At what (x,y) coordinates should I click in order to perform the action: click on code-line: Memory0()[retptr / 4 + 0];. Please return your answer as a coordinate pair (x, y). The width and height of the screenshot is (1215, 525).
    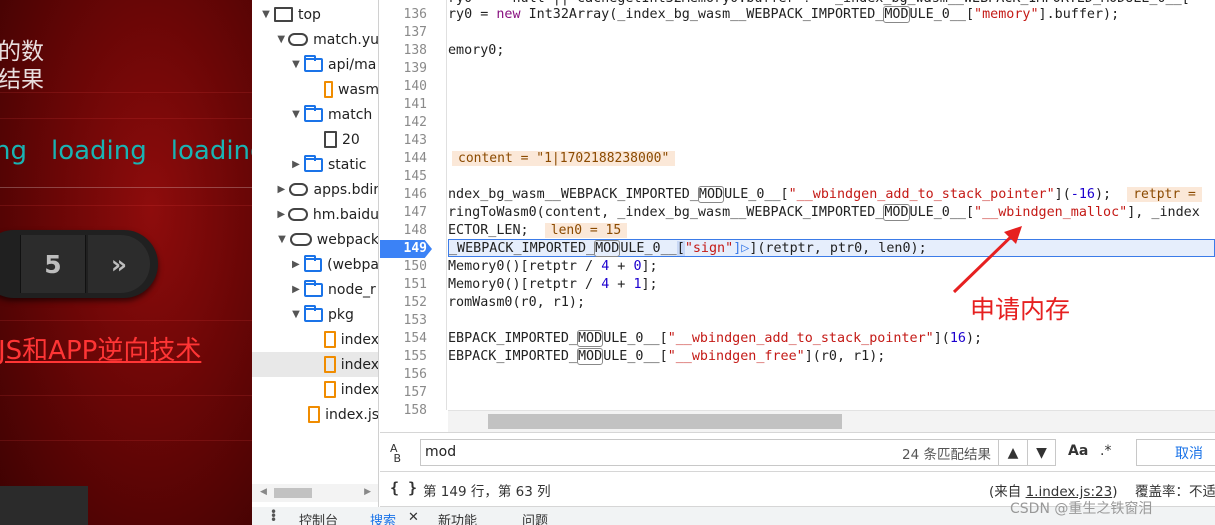
    Looking at the image, I should click on (553, 267).